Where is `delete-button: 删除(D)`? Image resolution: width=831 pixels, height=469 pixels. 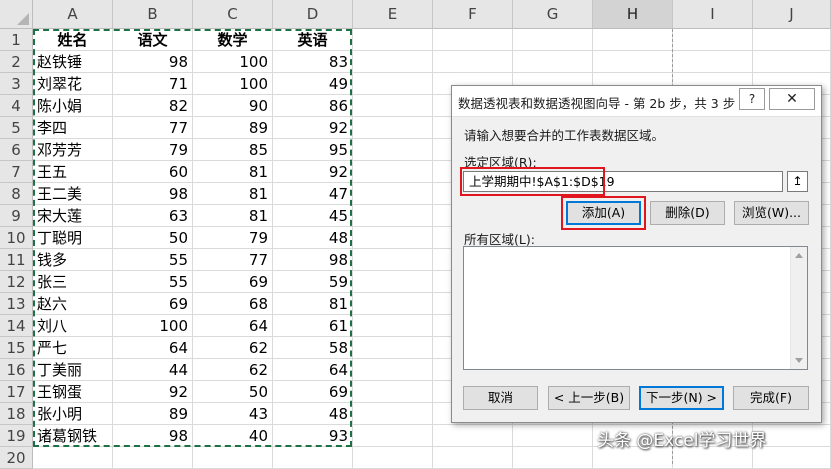
delete-button: 删除(D) is located at coordinates (687, 213).